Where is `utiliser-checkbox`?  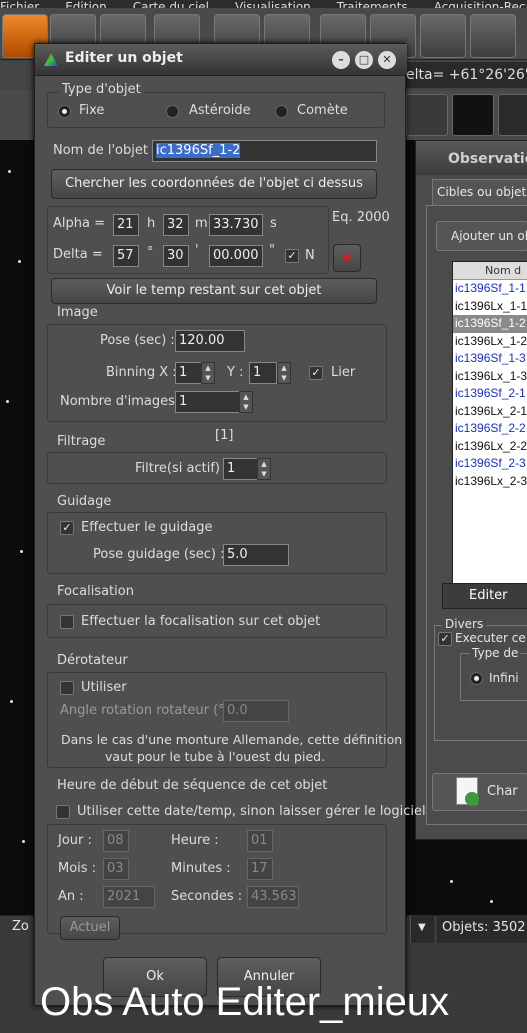 utiliser-checkbox is located at coordinates (67, 688).